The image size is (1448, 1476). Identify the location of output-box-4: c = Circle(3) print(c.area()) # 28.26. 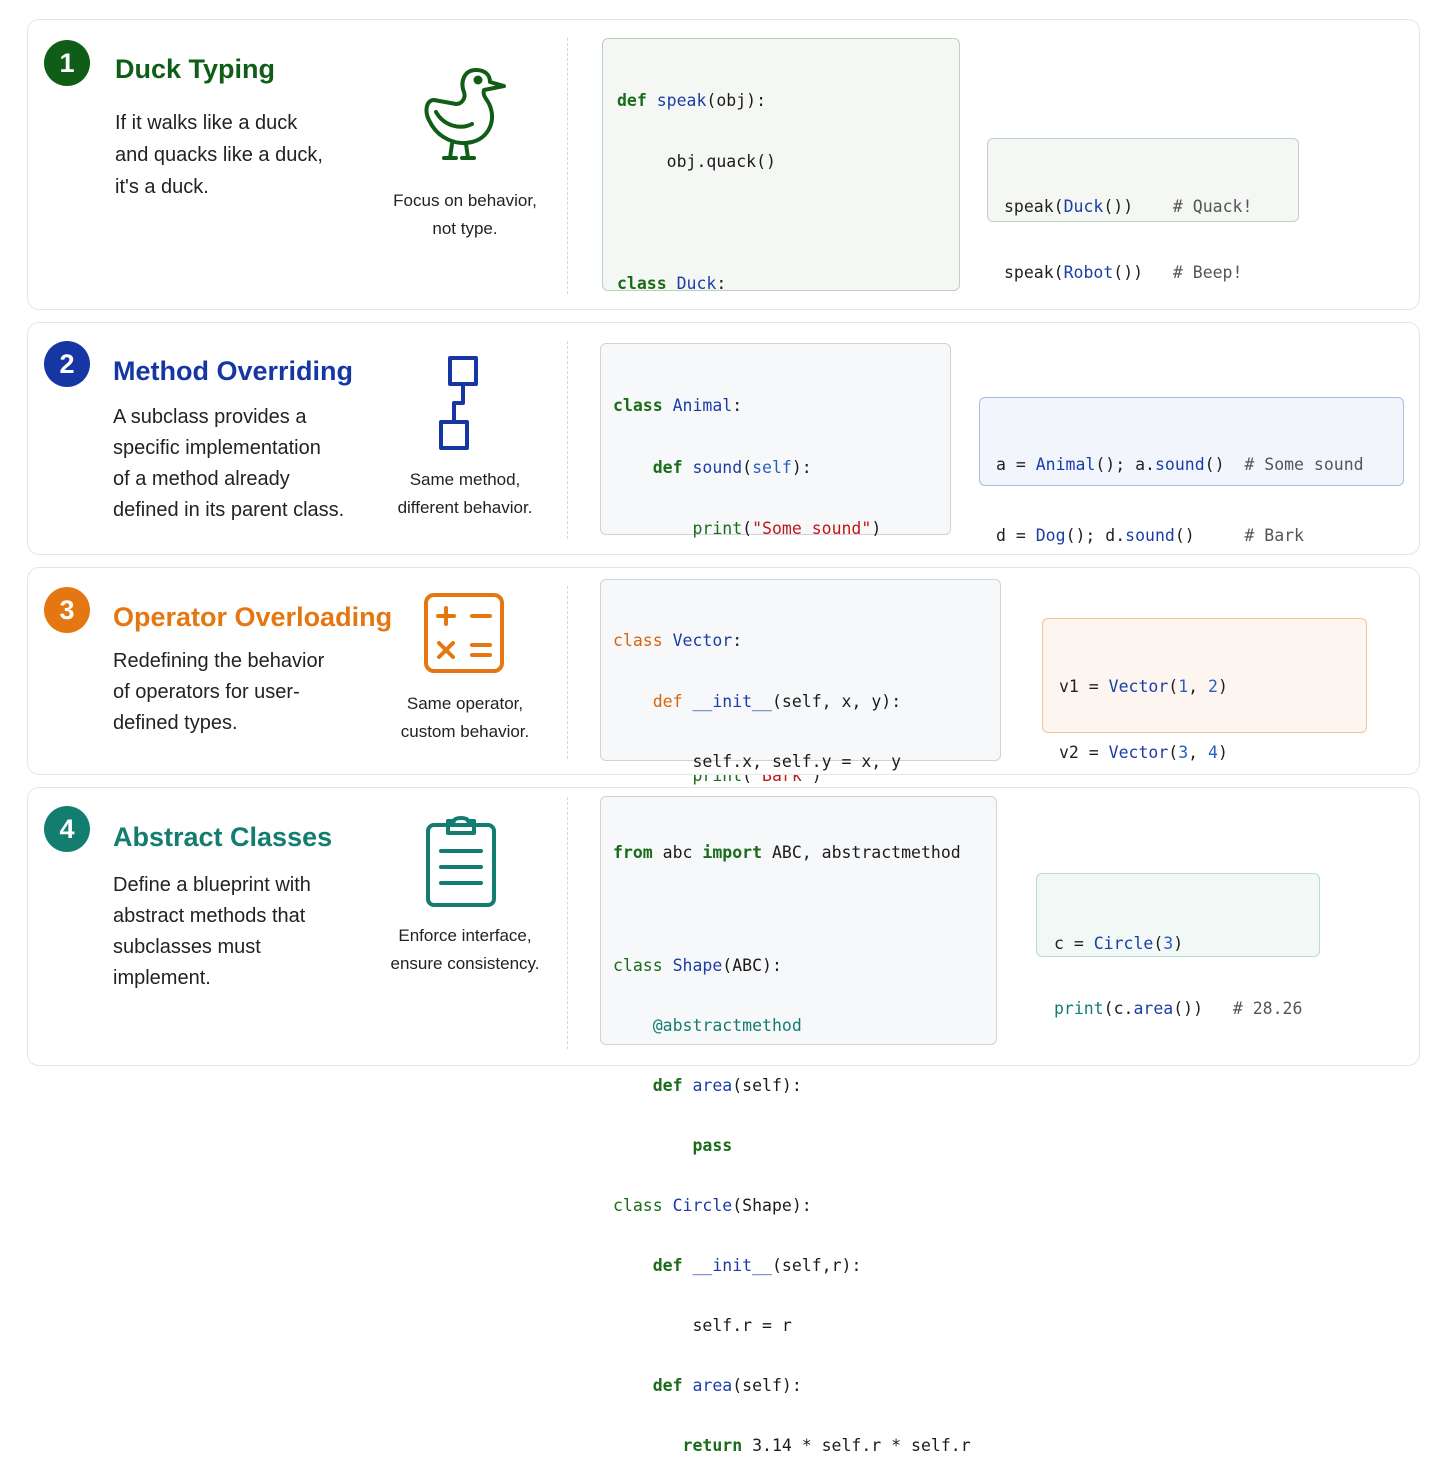
(1178, 945).